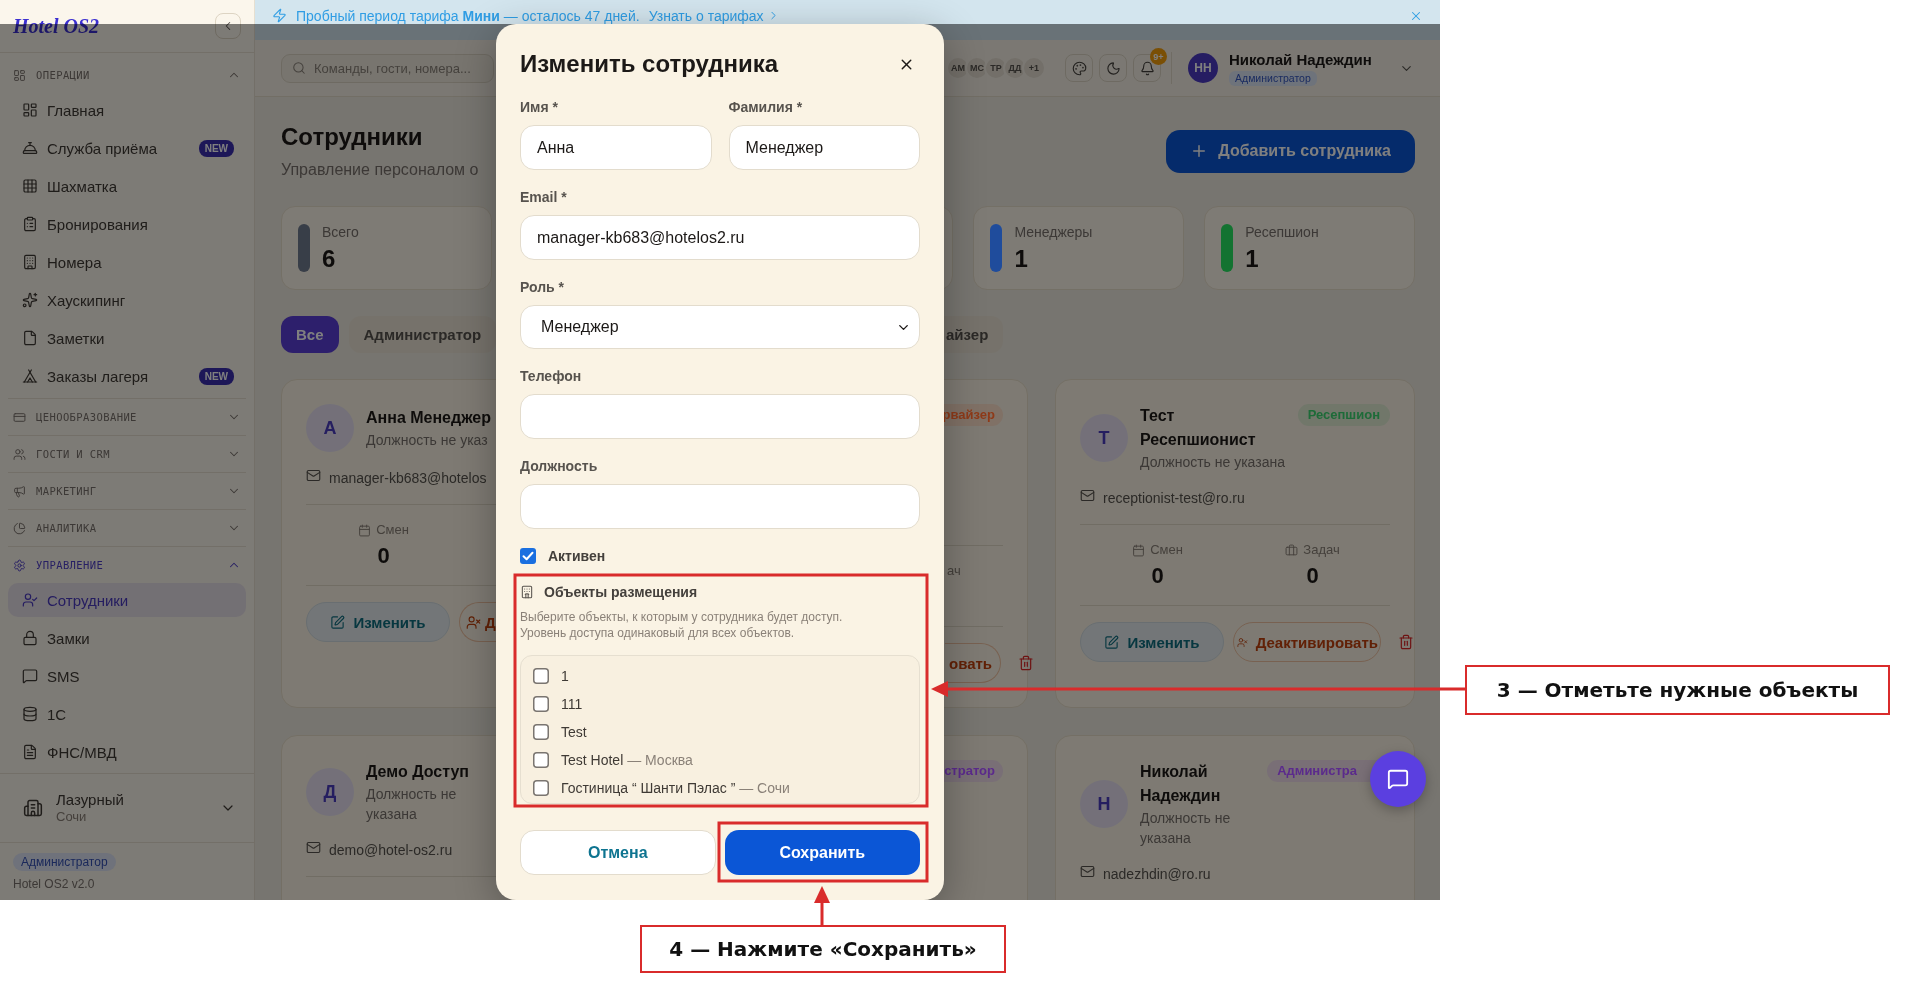 Image resolution: width=1914 pixels, height=997 pixels. I want to click on database-icon, so click(30, 714).